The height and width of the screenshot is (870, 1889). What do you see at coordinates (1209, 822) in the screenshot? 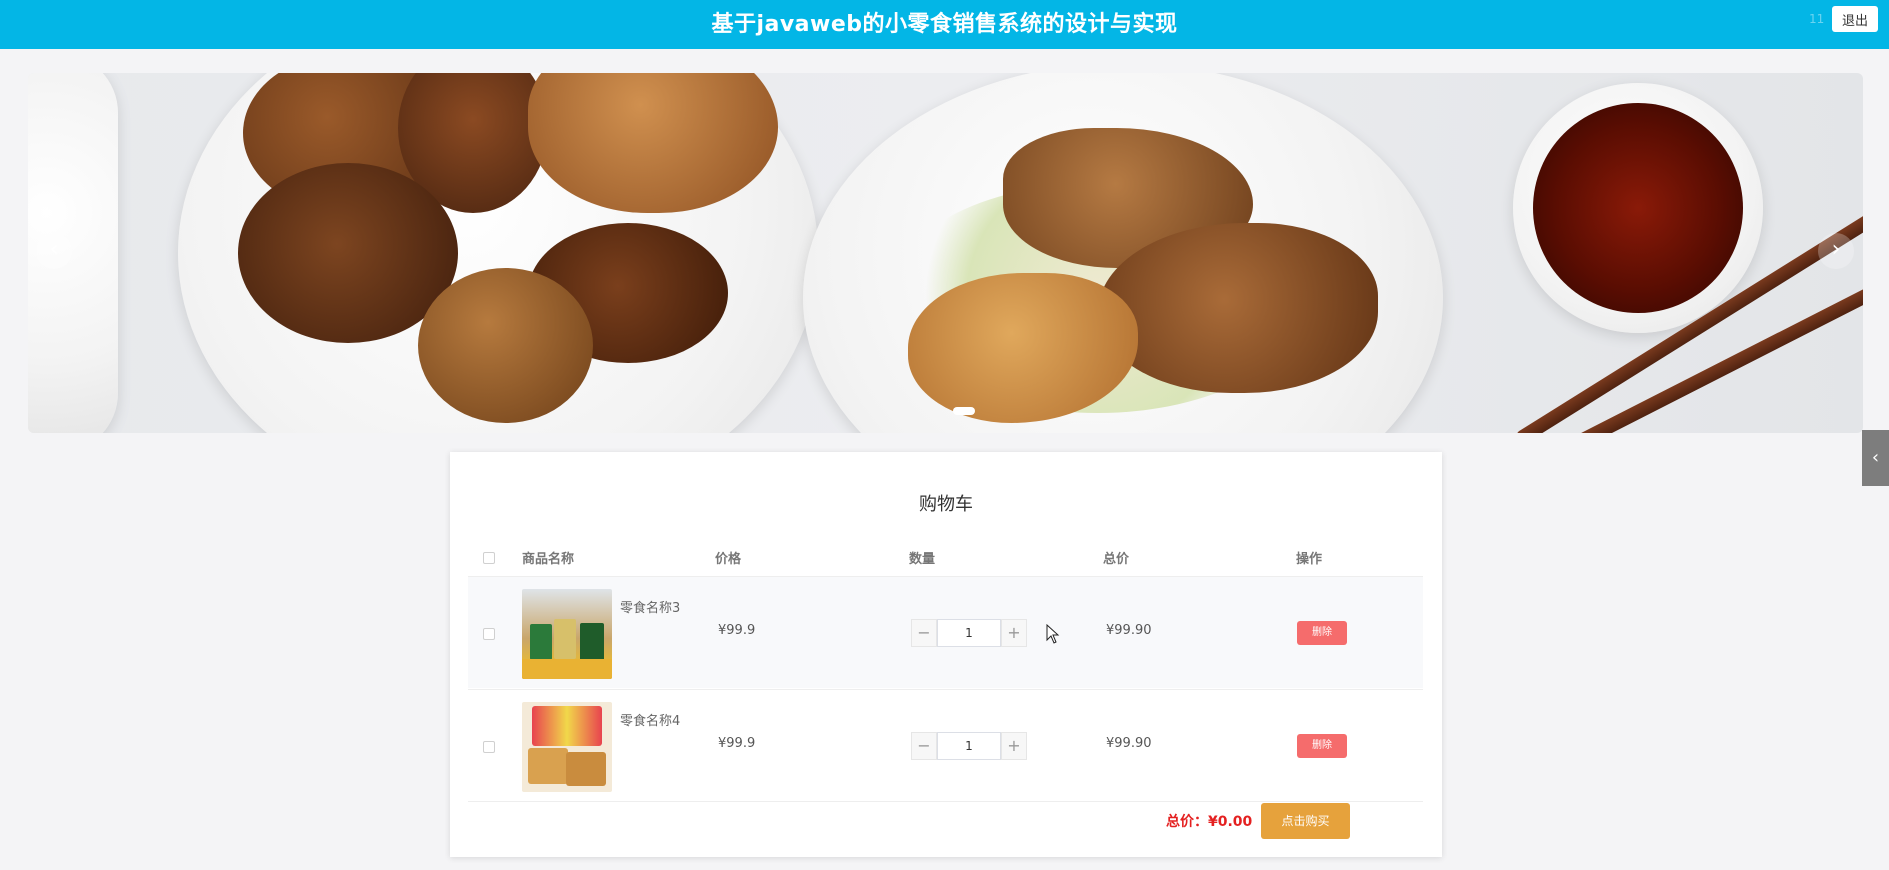
I see `cart-total: 总价：¥0.00` at bounding box center [1209, 822].